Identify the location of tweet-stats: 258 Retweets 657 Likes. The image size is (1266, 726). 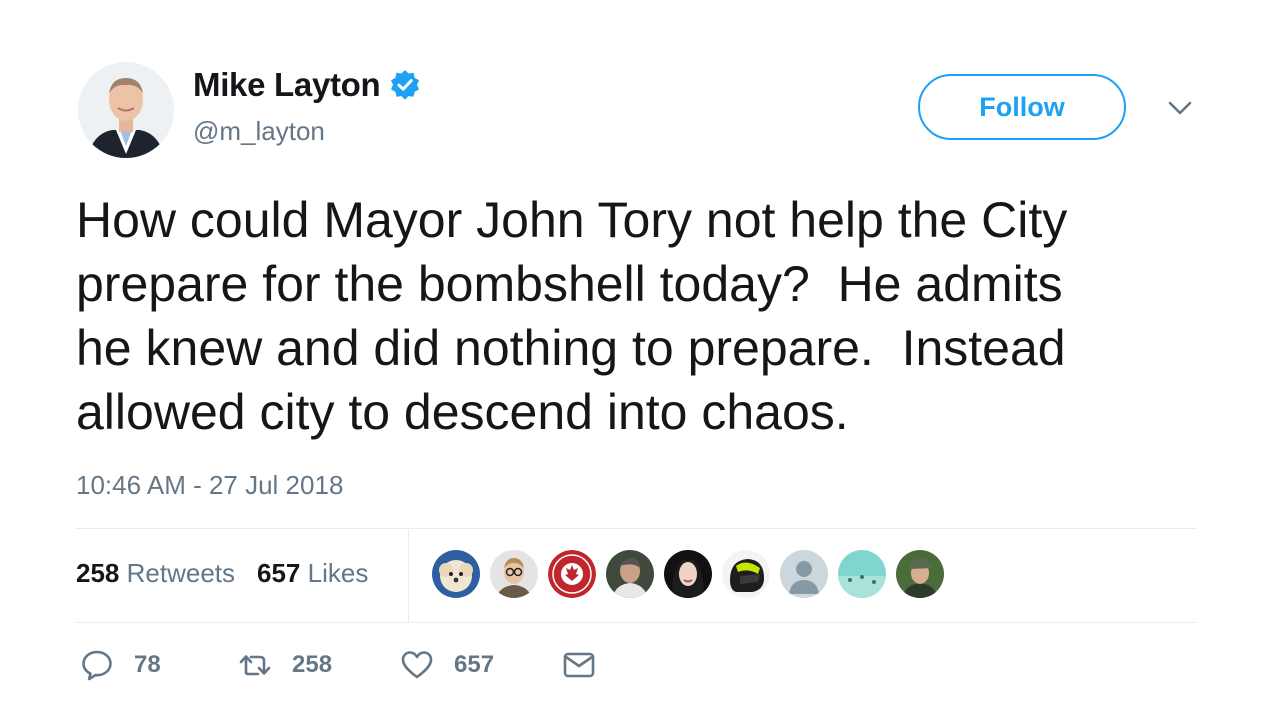
(233, 573).